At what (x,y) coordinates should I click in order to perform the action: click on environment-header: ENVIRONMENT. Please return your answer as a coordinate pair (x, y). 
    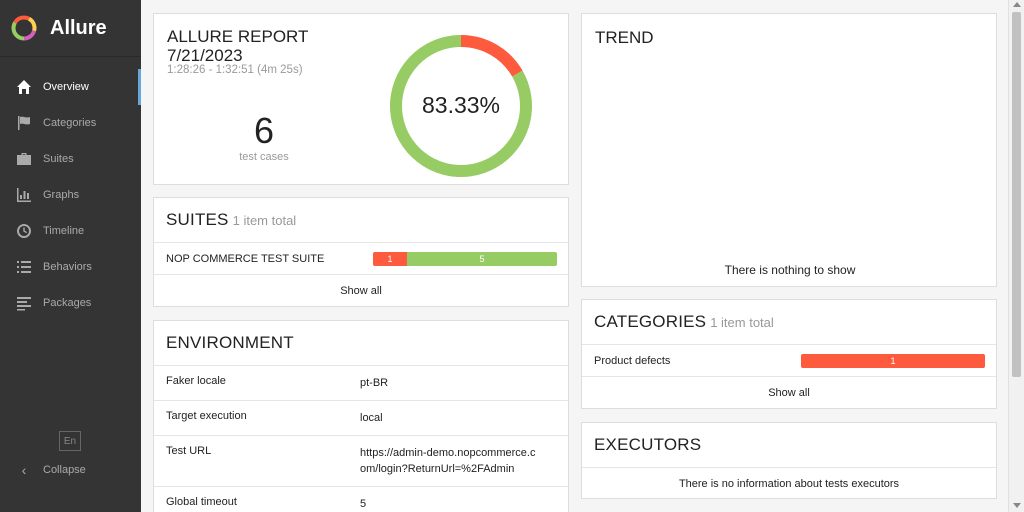
    Looking at the image, I should click on (361, 343).